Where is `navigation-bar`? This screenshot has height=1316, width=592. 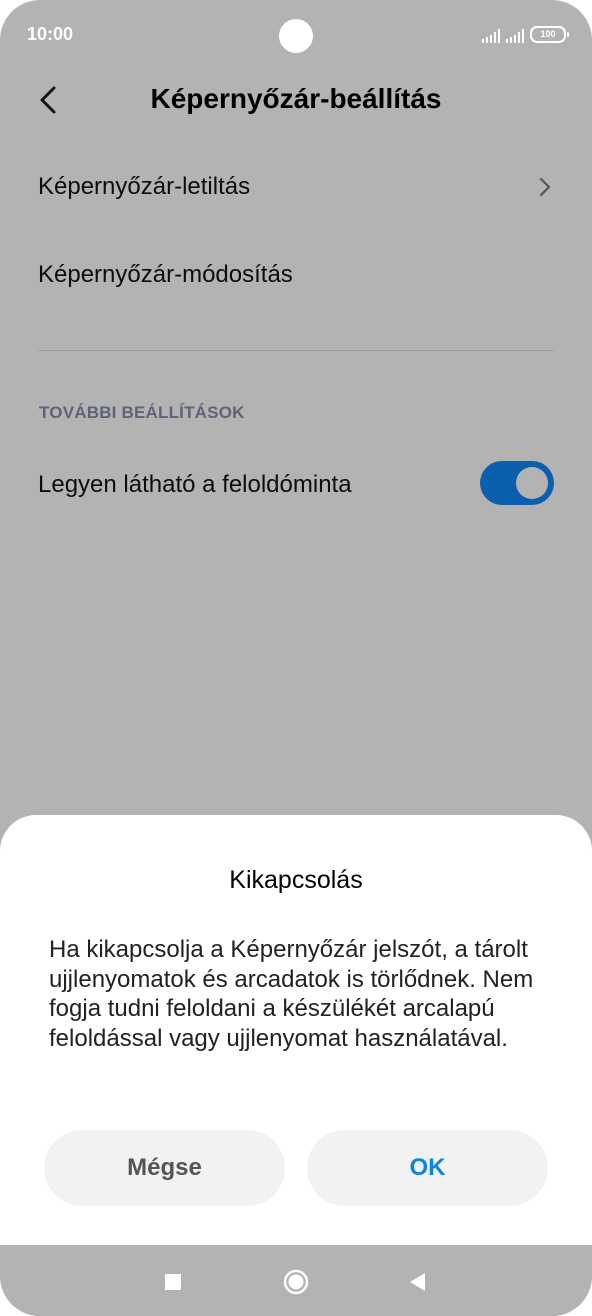 navigation-bar is located at coordinates (296, 1280).